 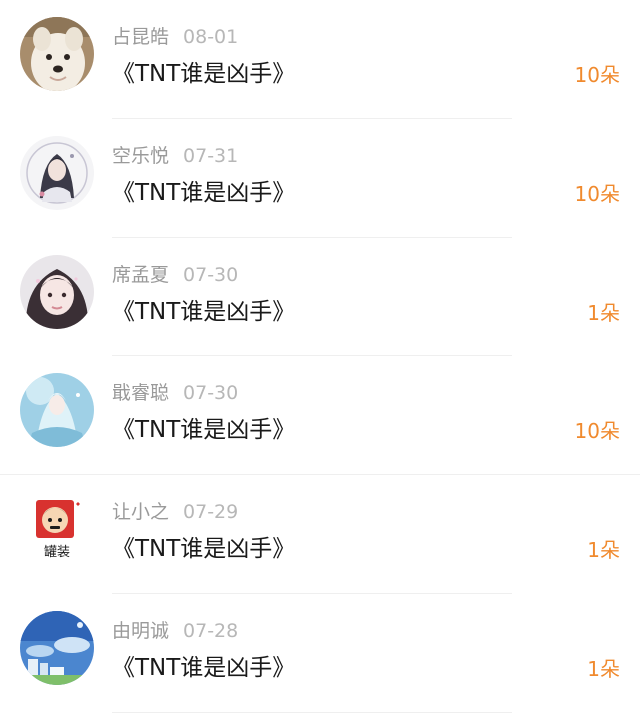 I want to click on sender-name: 由明诚, so click(x=140, y=631).